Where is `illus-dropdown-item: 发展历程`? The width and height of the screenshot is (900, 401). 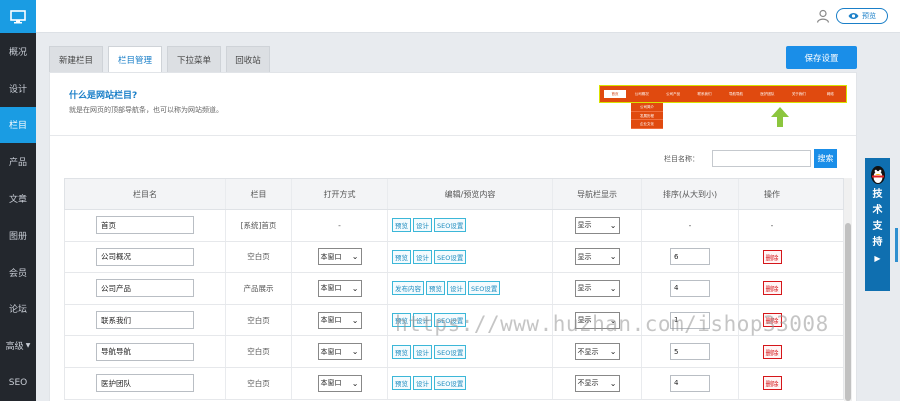 illus-dropdown-item: 发展历程 is located at coordinates (647, 116).